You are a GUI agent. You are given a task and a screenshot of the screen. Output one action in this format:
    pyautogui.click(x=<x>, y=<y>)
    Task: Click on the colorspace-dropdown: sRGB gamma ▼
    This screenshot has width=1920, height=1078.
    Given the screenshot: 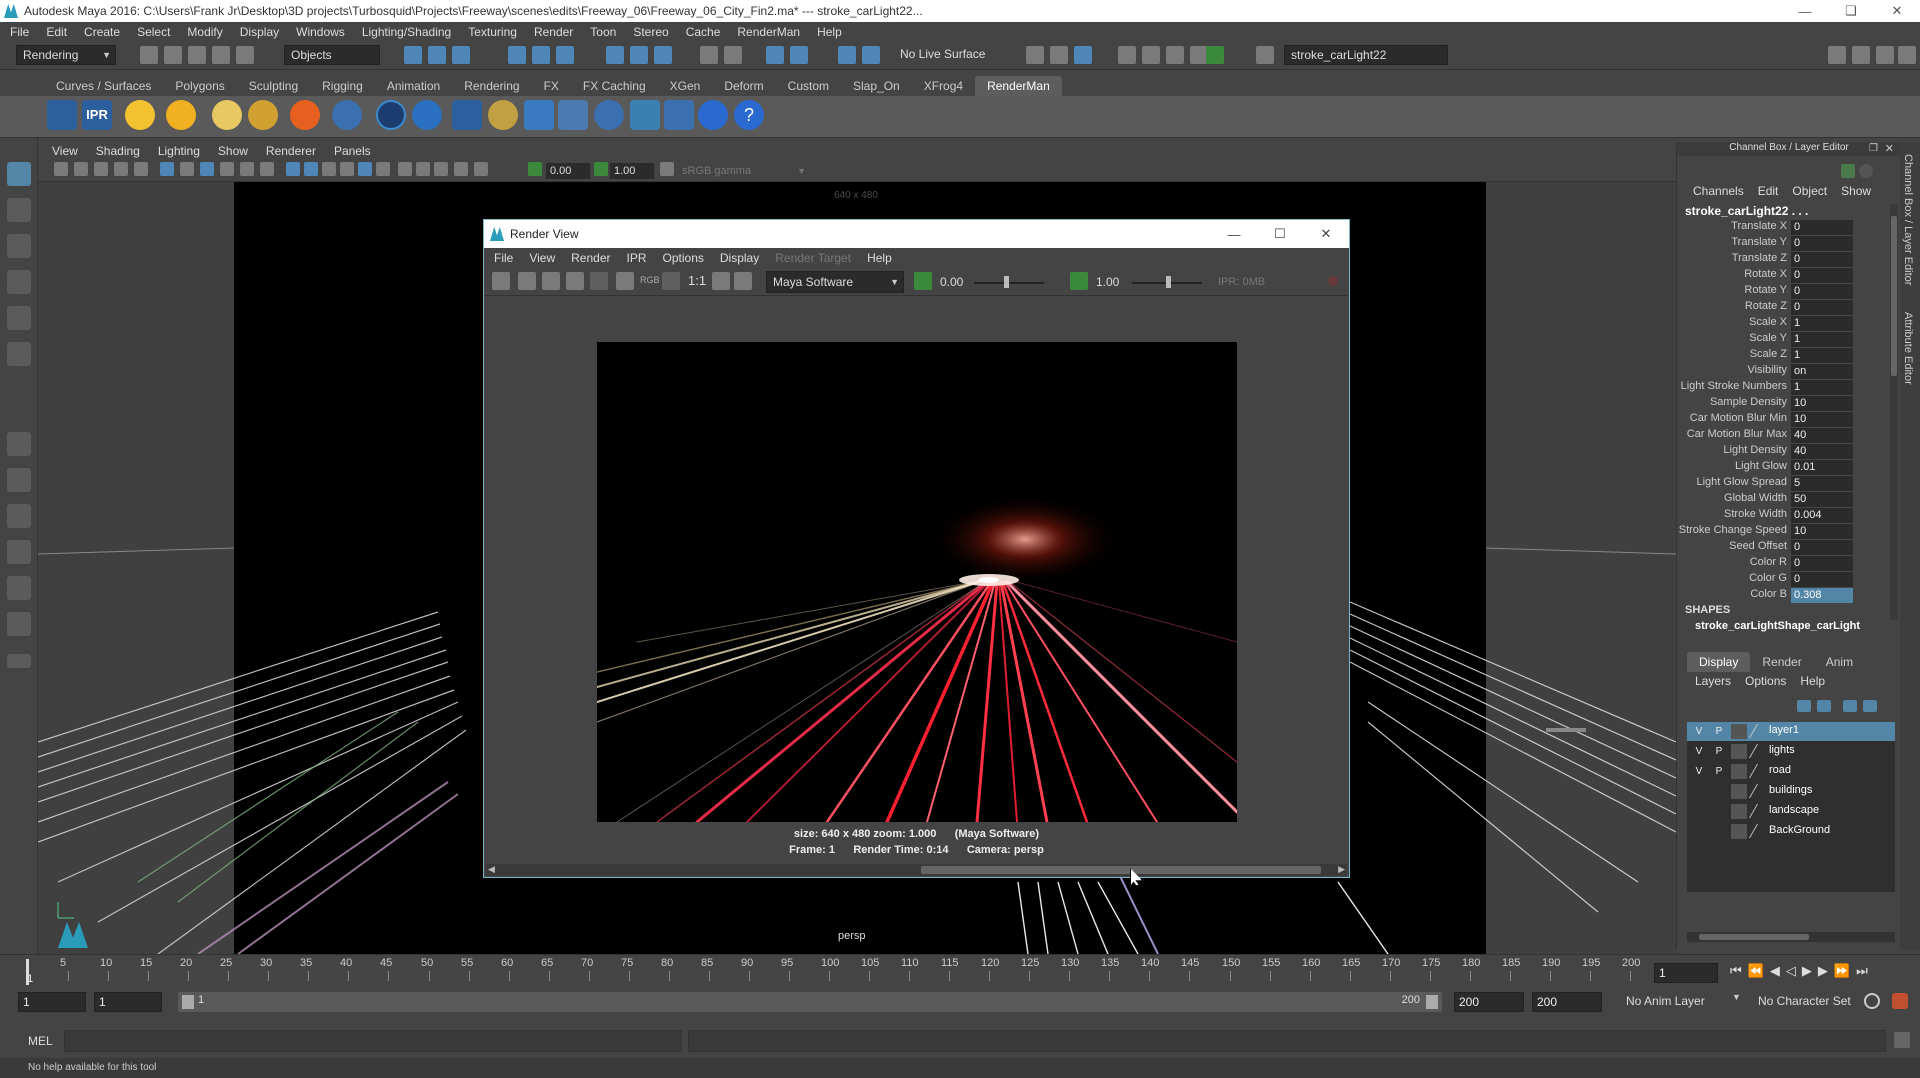 What is the action you would take?
    pyautogui.click(x=744, y=171)
    